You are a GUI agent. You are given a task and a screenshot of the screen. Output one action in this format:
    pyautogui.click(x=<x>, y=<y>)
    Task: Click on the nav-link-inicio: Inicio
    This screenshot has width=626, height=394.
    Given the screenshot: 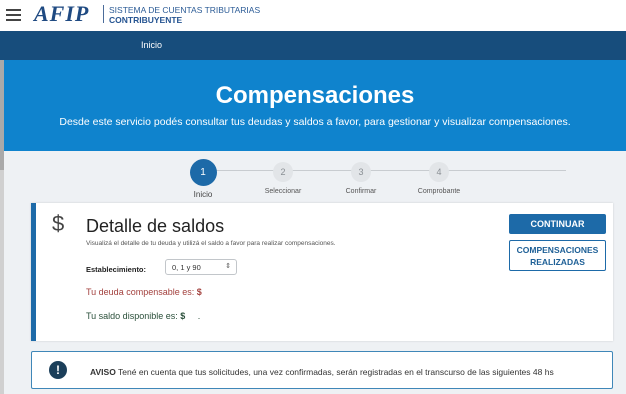 What is the action you would take?
    pyautogui.click(x=151, y=45)
    